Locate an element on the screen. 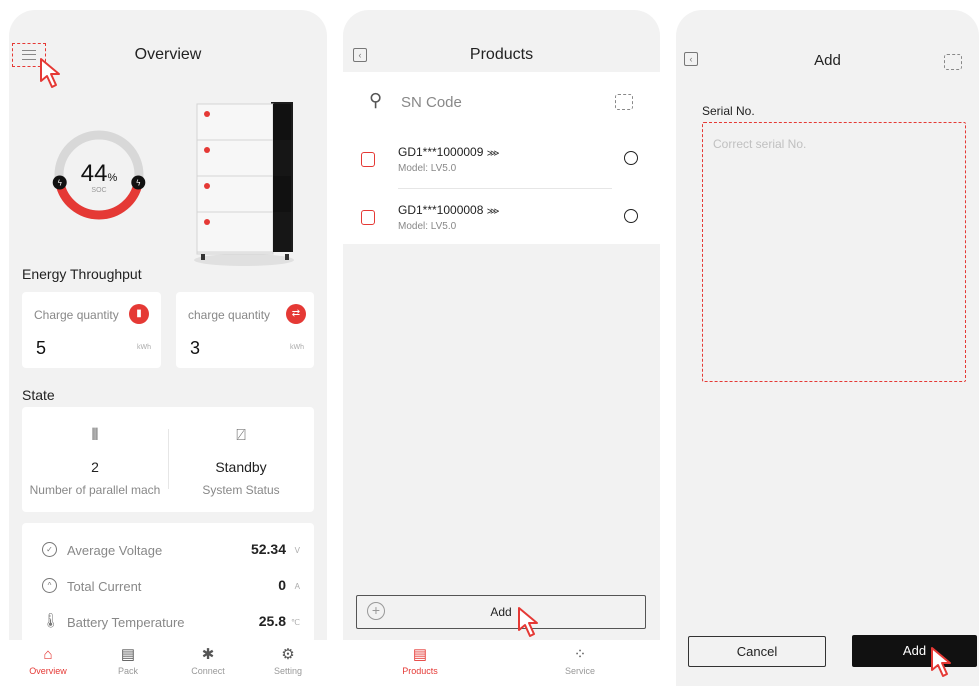 The width and height of the screenshot is (979, 686). tab-connect: ✱ Connect is located at coordinates (208, 660).